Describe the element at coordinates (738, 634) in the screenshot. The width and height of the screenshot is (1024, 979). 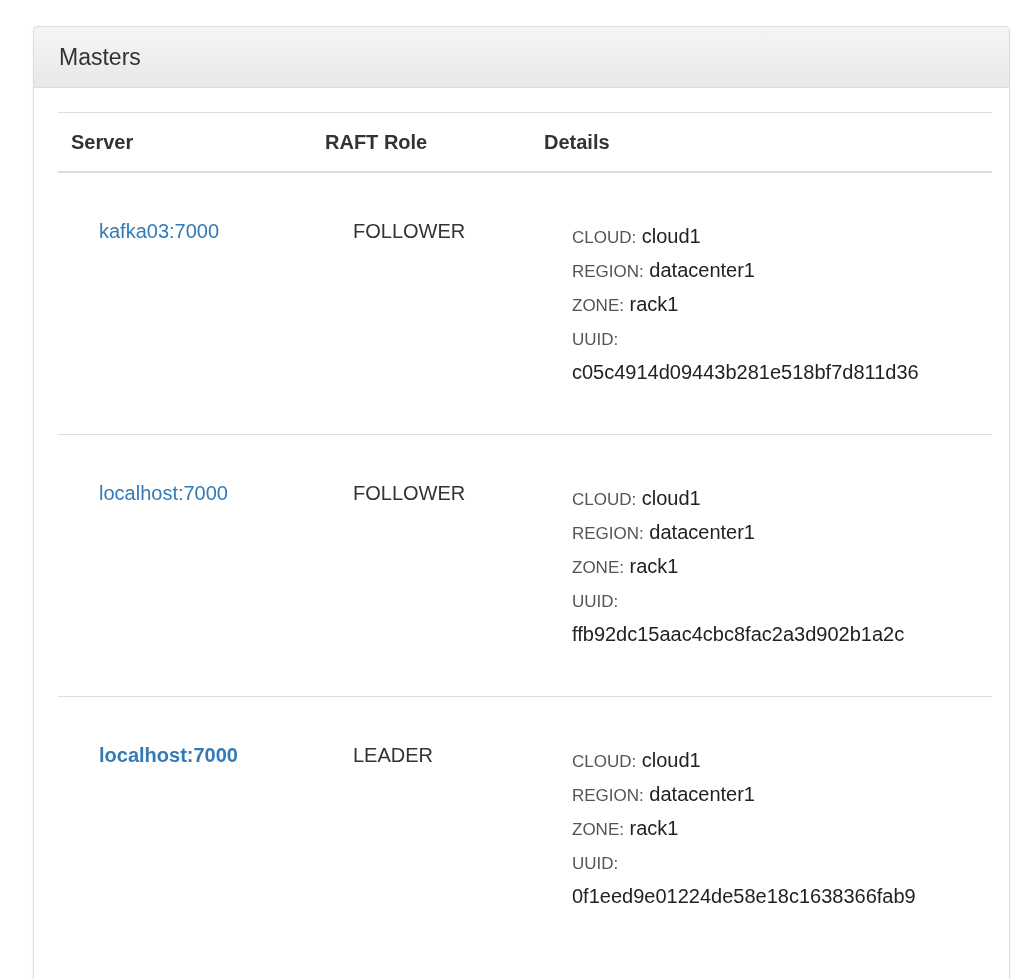
I see `detail-value: ffb92dc15aac4cbc8fac2a3d902b1a2c` at that location.